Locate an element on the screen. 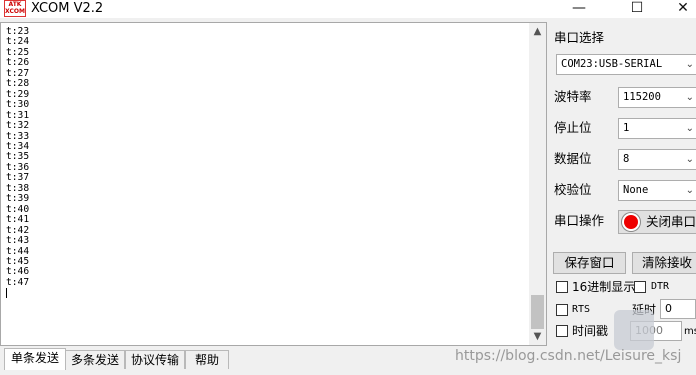  parity-label: 校验位 is located at coordinates (573, 189).